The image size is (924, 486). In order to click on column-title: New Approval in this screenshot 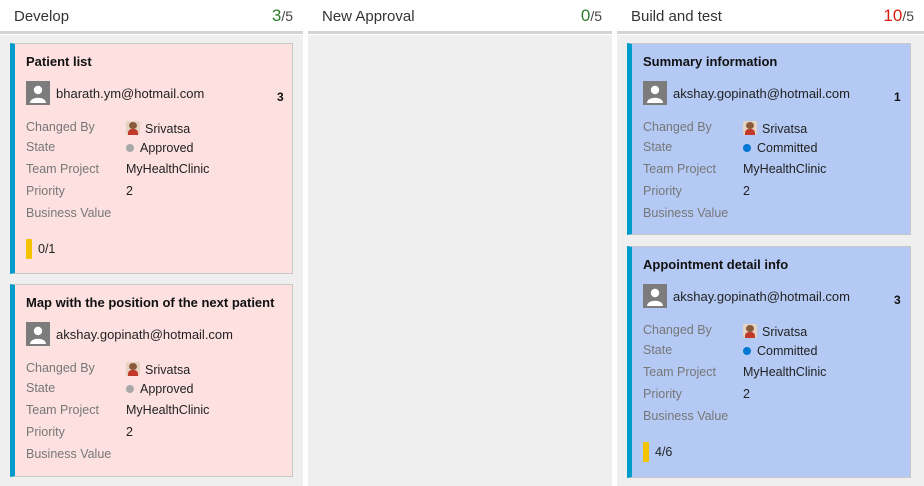, I will do `click(368, 16)`.